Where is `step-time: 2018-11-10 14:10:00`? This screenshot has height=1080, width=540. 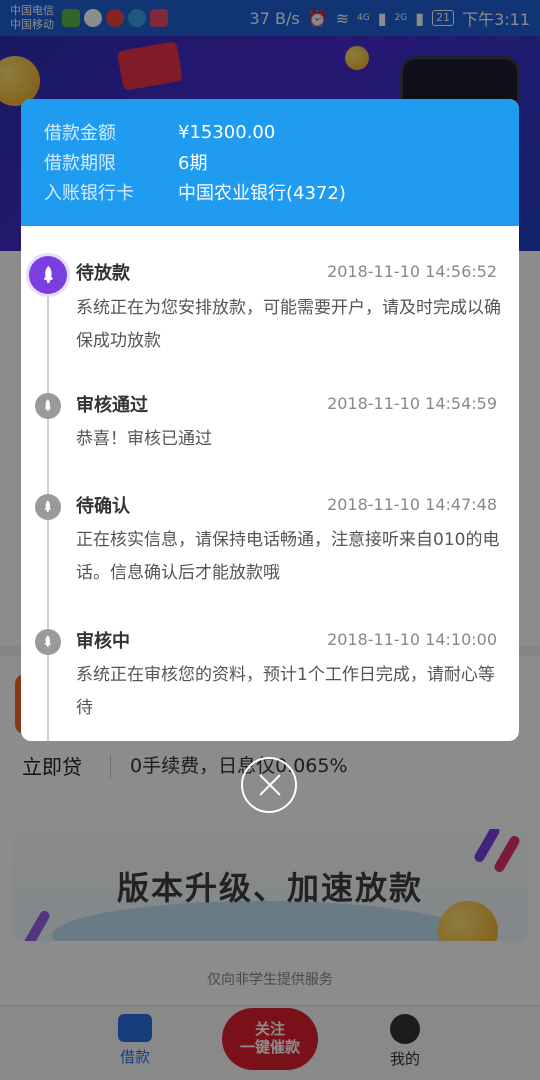
step-time: 2018-11-10 14:10:00 is located at coordinates (412, 639).